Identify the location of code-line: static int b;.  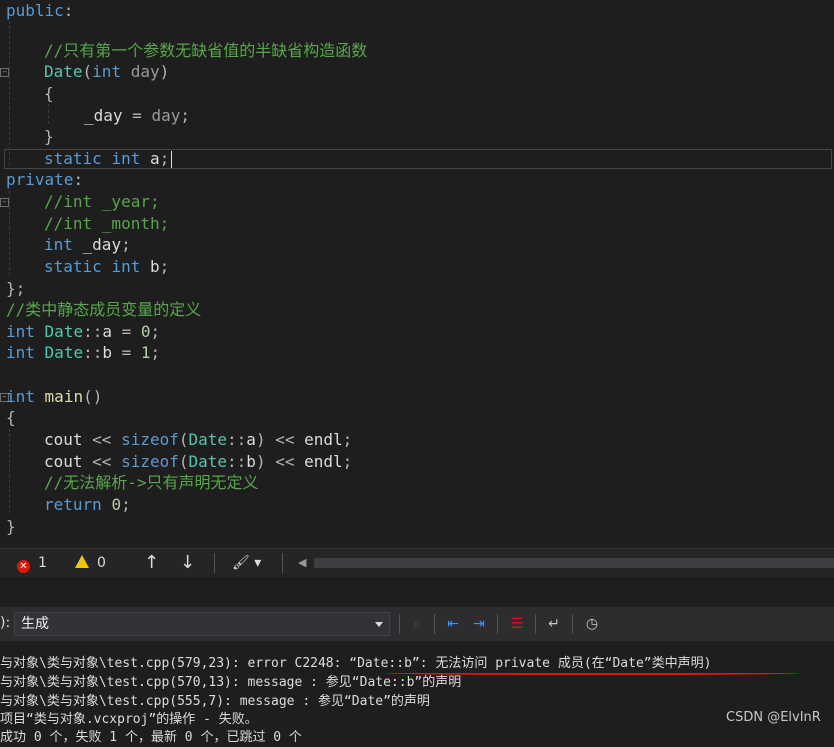
(106, 266).